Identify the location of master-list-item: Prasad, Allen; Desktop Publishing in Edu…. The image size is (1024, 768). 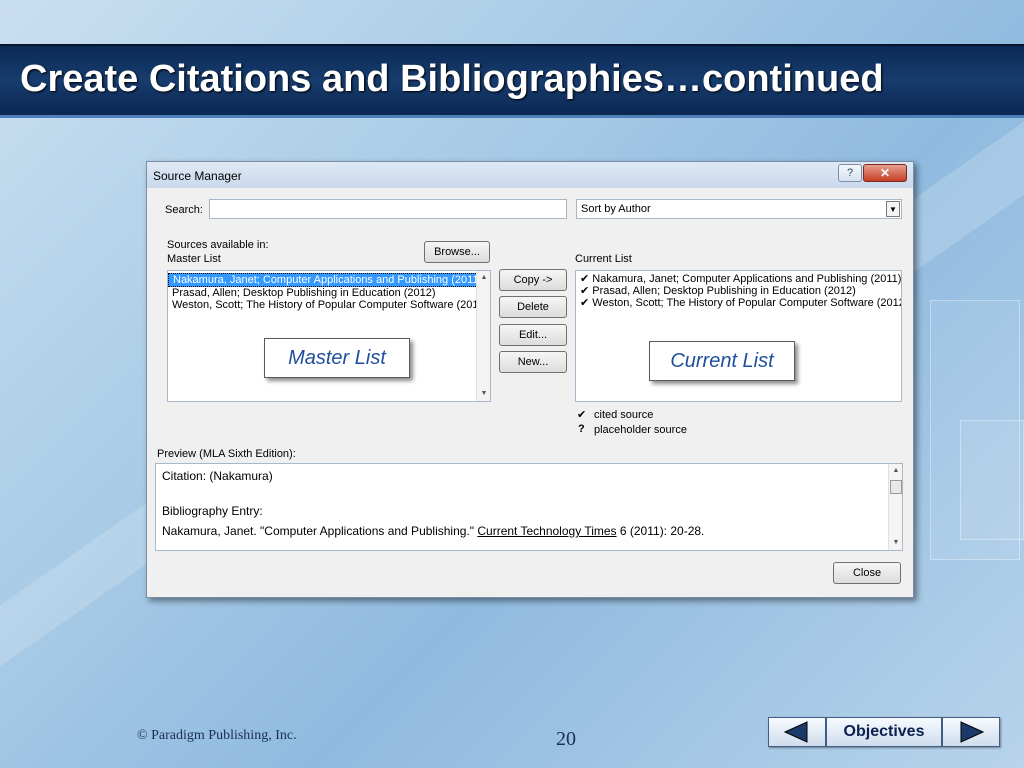
(329, 293).